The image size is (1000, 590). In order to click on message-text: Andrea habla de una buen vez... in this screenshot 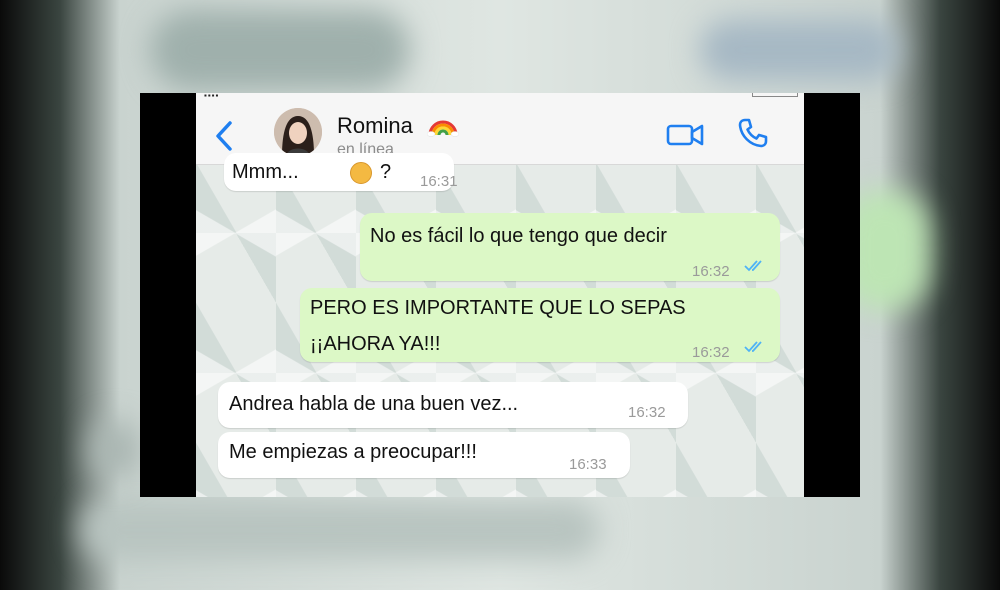, I will do `click(374, 404)`.